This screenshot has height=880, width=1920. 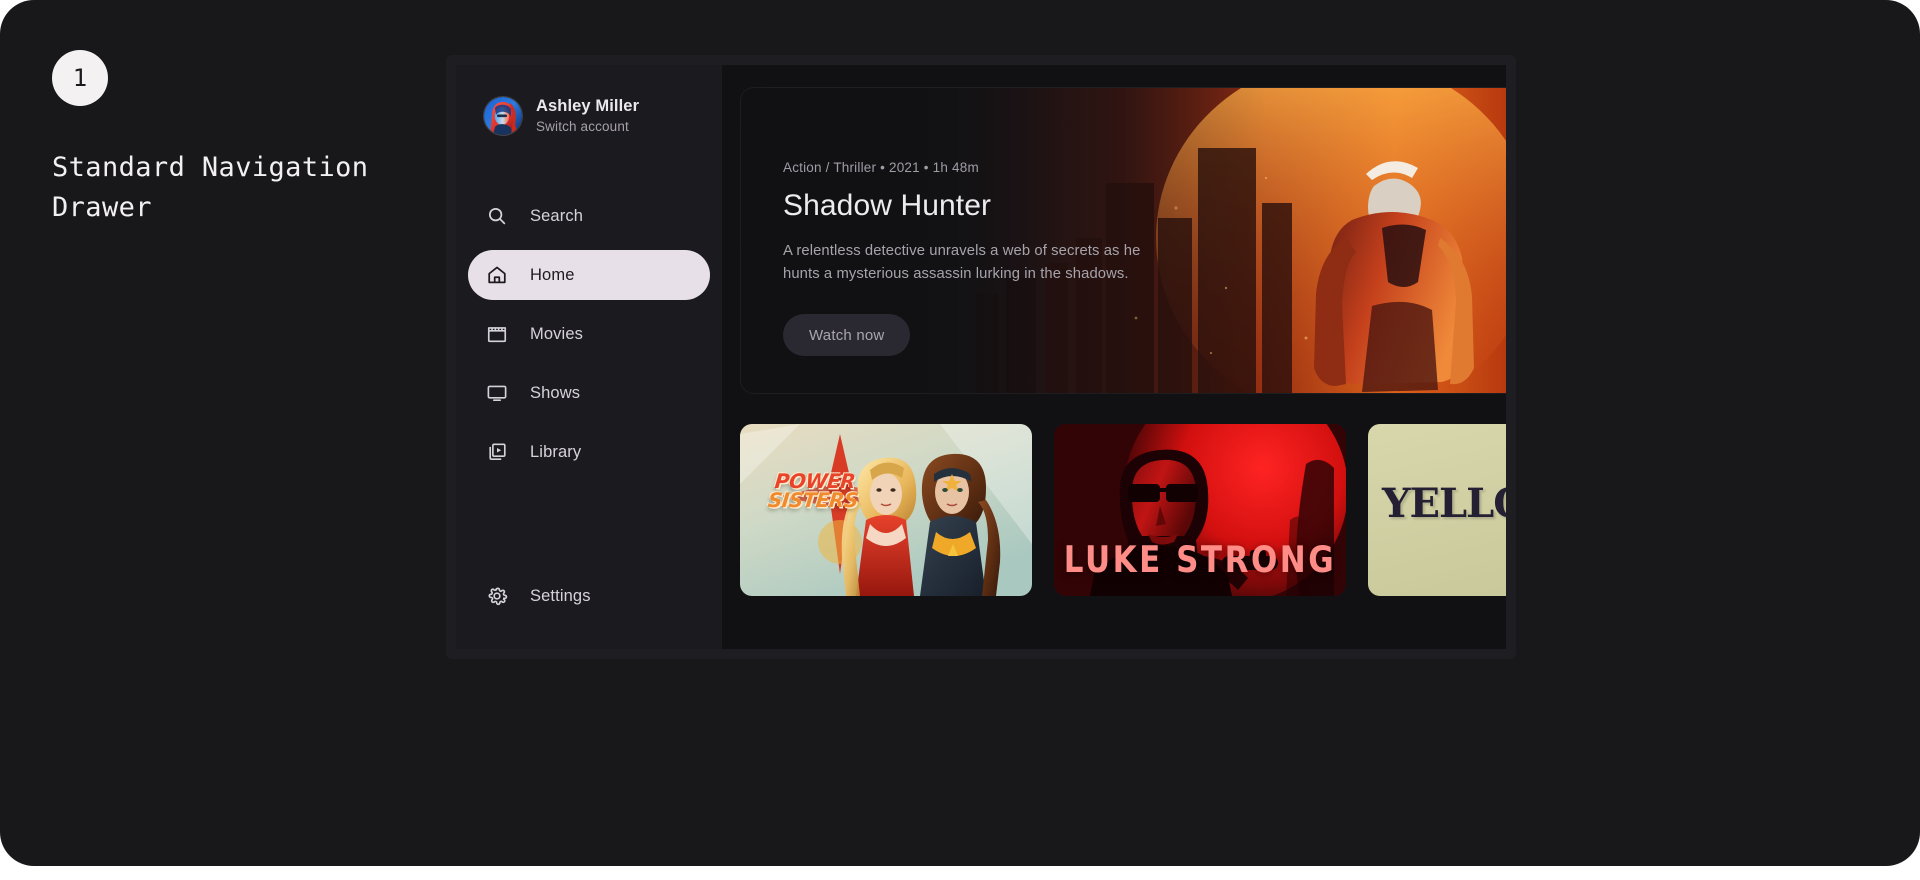 I want to click on poster-title: POWER SISTERS, so click(x=814, y=490).